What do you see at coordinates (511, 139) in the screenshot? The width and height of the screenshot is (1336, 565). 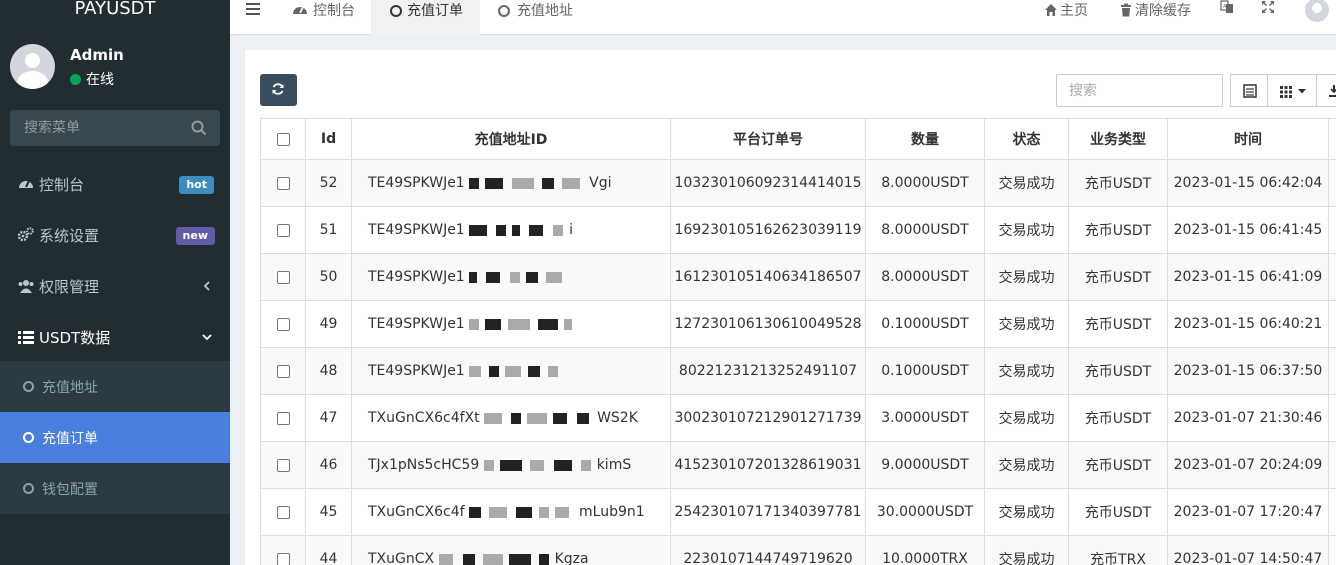 I see `column-header-address-id: 充值地址ID` at bounding box center [511, 139].